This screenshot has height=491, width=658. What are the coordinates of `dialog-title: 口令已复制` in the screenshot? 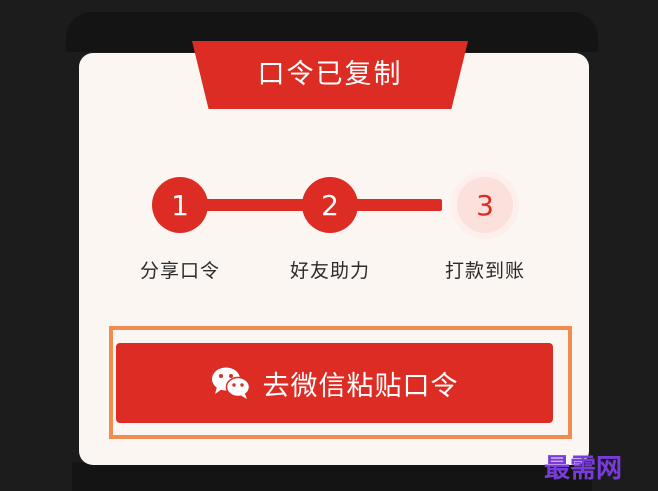 It's located at (330, 74).